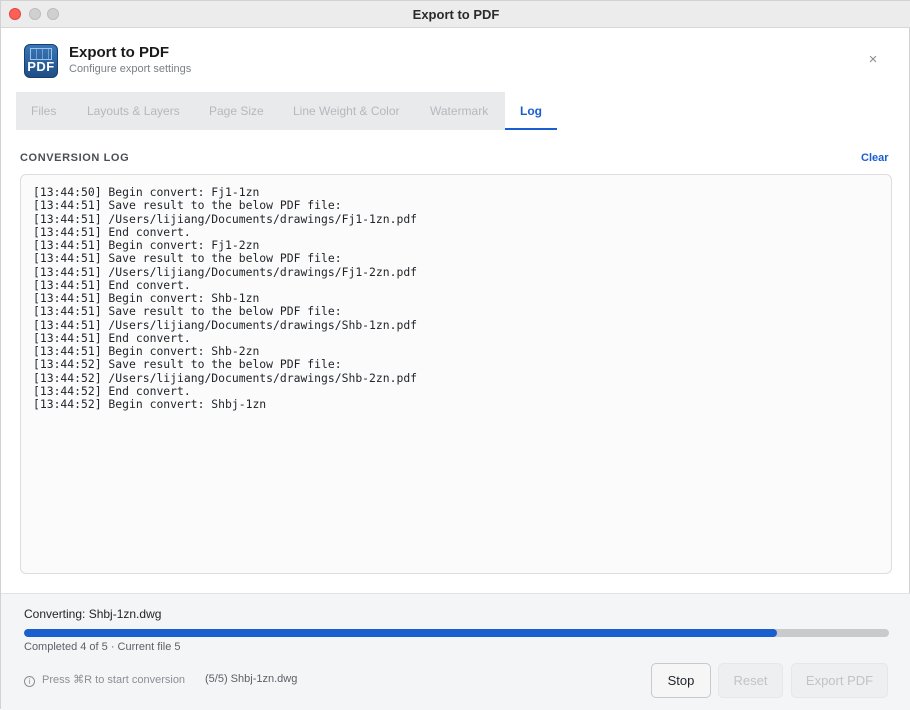  Describe the element at coordinates (29, 681) in the screenshot. I see `info-icon: i` at that location.